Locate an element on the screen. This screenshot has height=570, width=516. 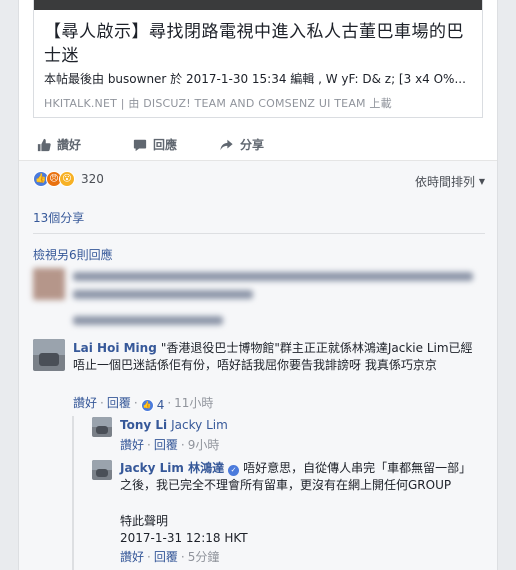
comment-meta: 讚好 · 回覆 · 5分鐘 is located at coordinates (170, 557).